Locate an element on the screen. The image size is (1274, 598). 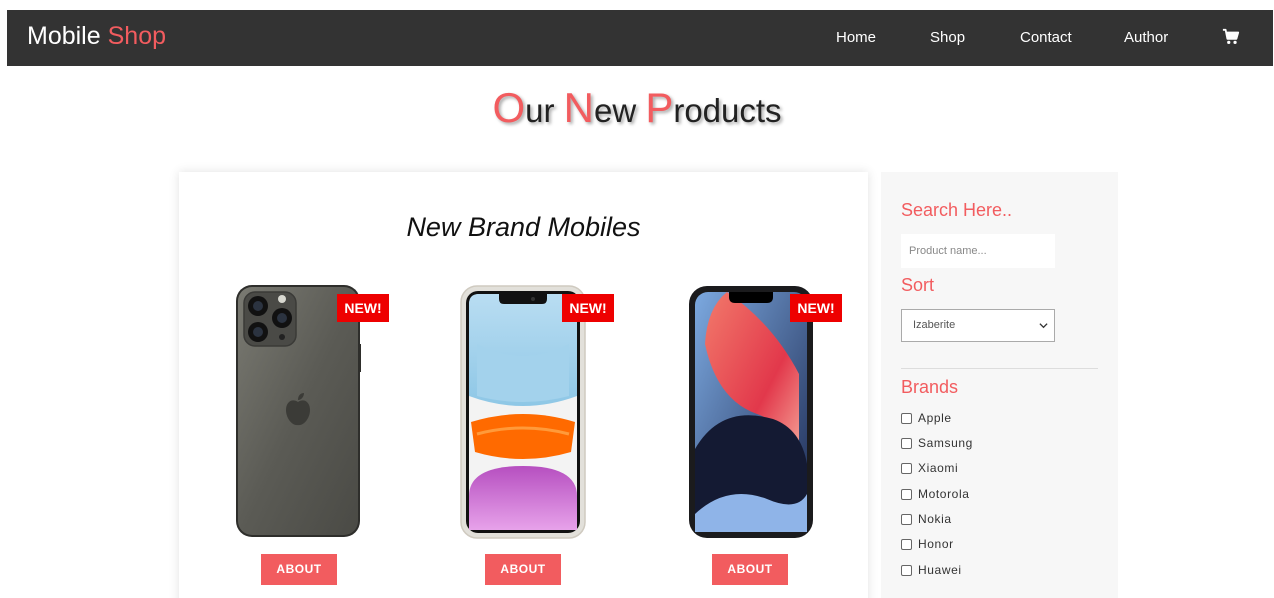
brand-filter-xiaomi: Xiaomi is located at coordinates (929, 468).